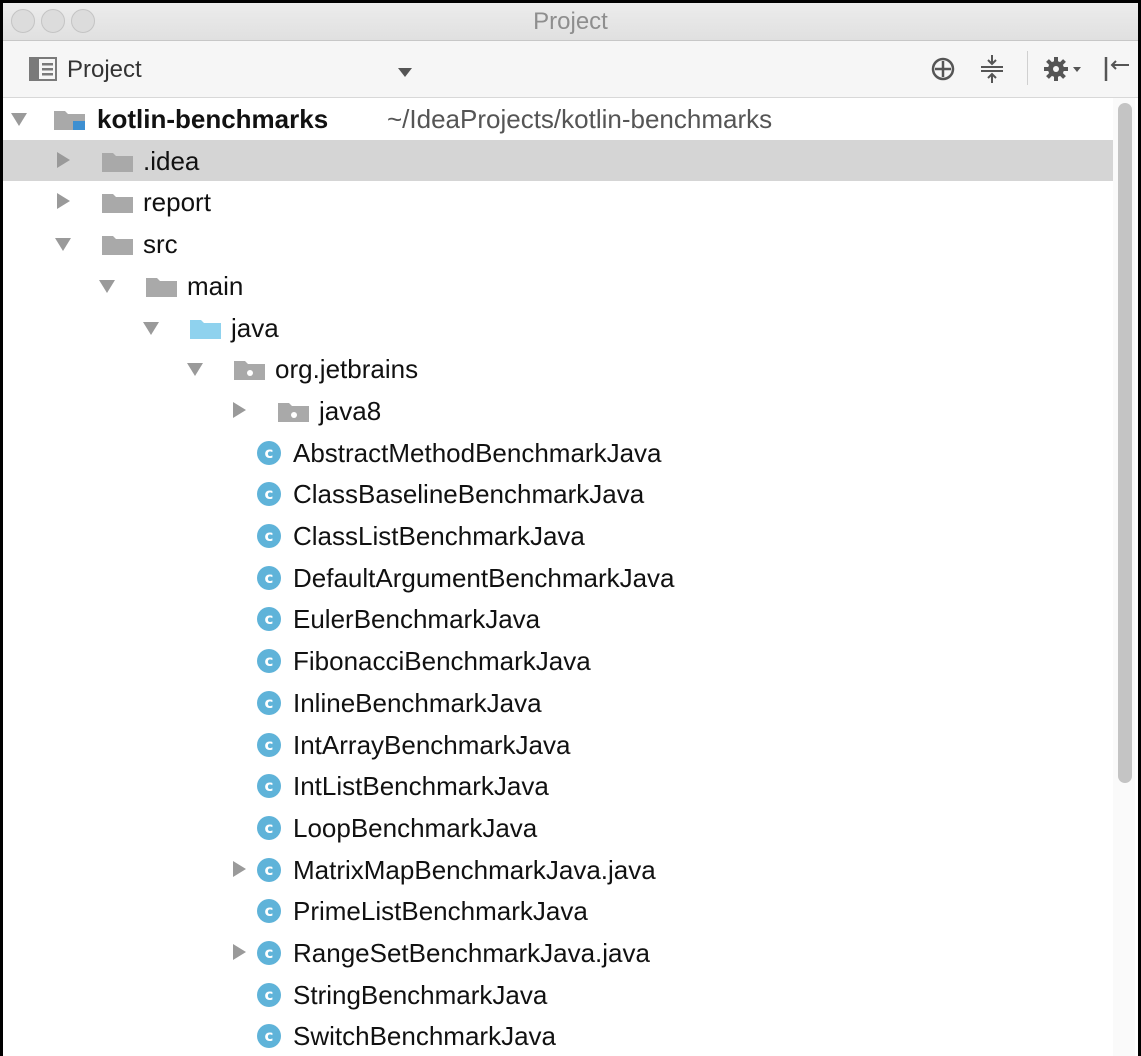 Image resolution: width=1141 pixels, height=1056 pixels. What do you see at coordinates (432, 744) in the screenshot?
I see `tree-item-label: IntArrayBenchmarkJava` at bounding box center [432, 744].